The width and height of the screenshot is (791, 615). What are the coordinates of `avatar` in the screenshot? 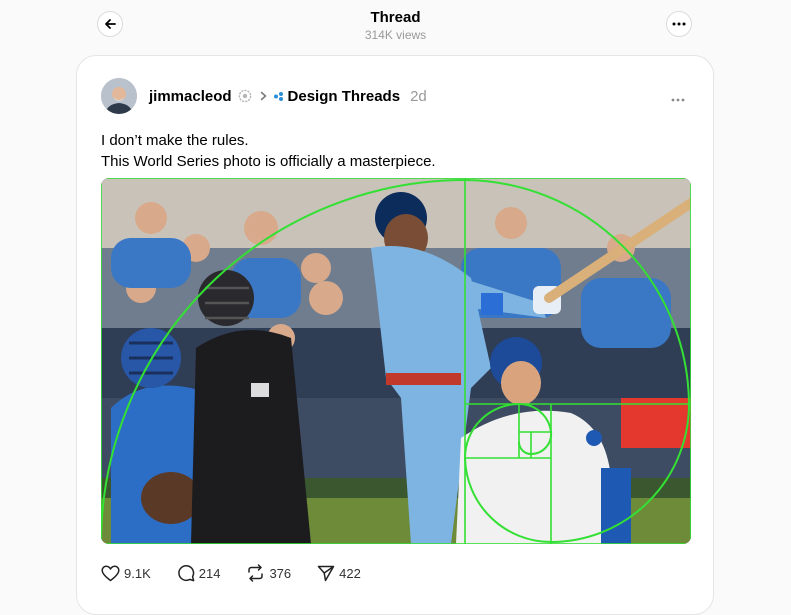 It's located at (119, 96).